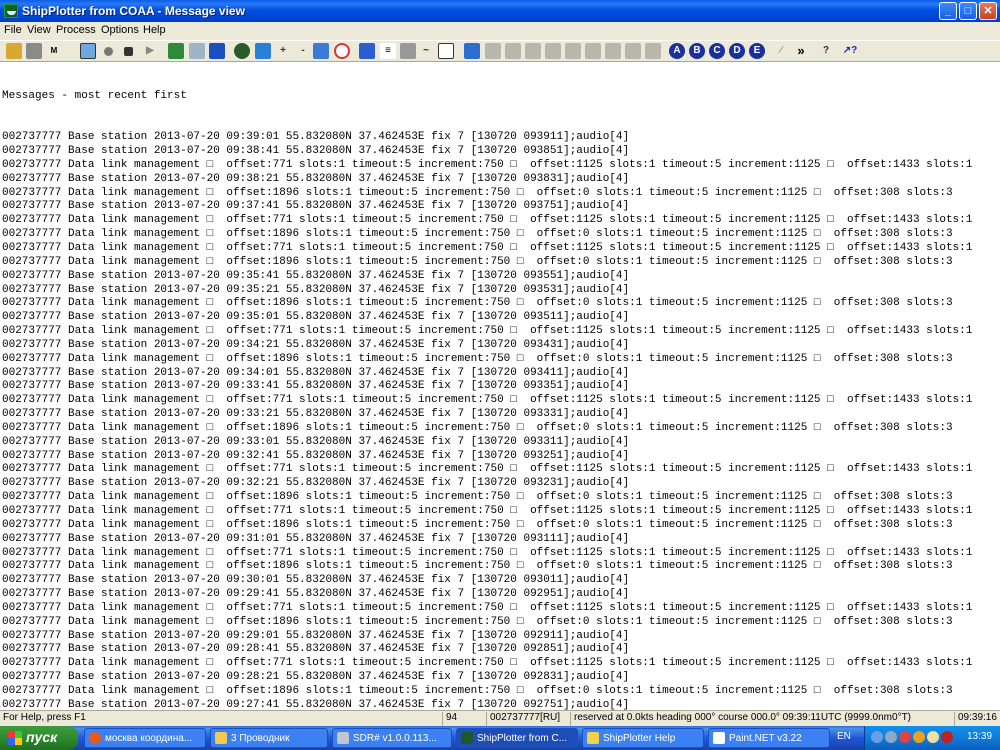 The image size is (1000, 750). Describe the element at coordinates (639, 738) in the screenshot. I see `task-label: ShipPlotter Help` at that location.